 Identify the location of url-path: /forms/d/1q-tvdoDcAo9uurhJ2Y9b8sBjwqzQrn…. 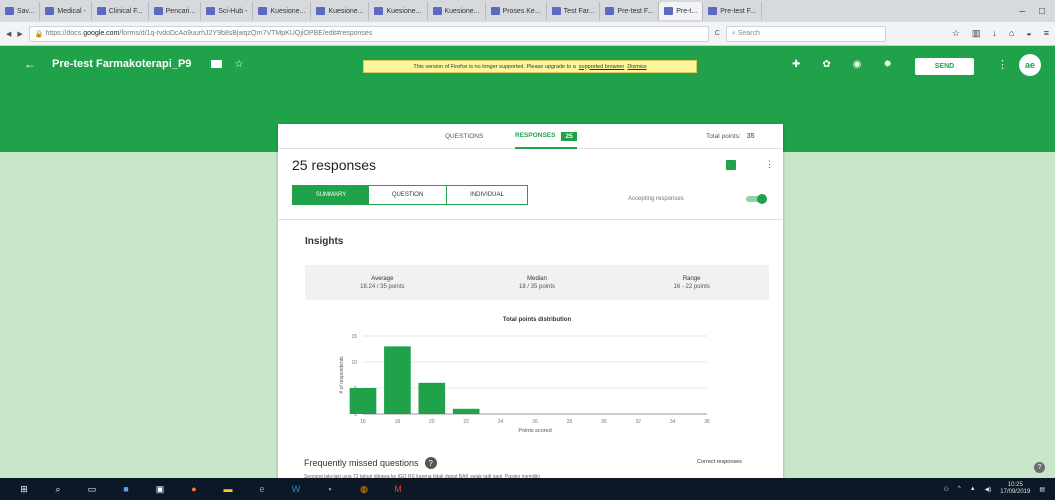
(246, 33).